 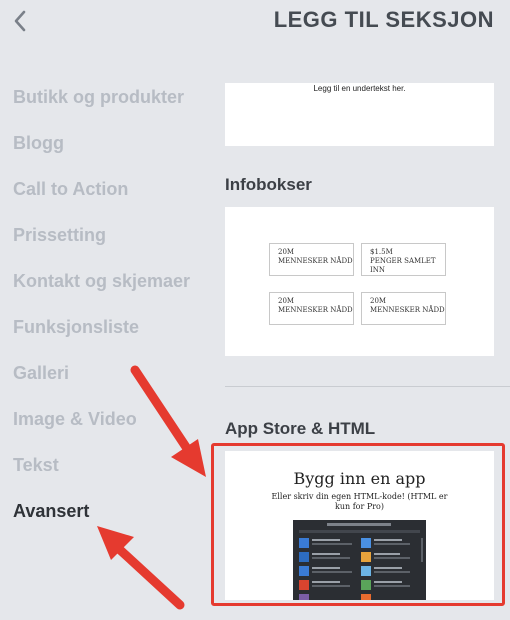 What do you see at coordinates (403, 265) in the screenshot?
I see `info-box-label: PENGER SAMLET INN` at bounding box center [403, 265].